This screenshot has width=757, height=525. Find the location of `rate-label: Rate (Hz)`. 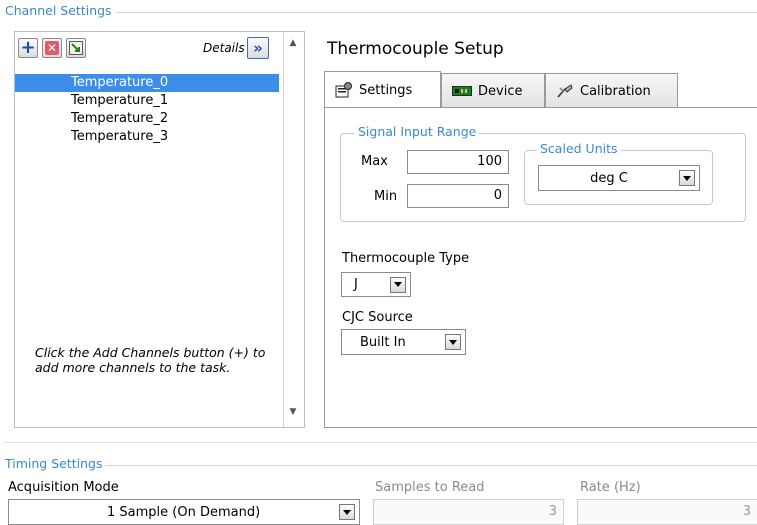

rate-label: Rate (Hz) is located at coordinates (610, 487).